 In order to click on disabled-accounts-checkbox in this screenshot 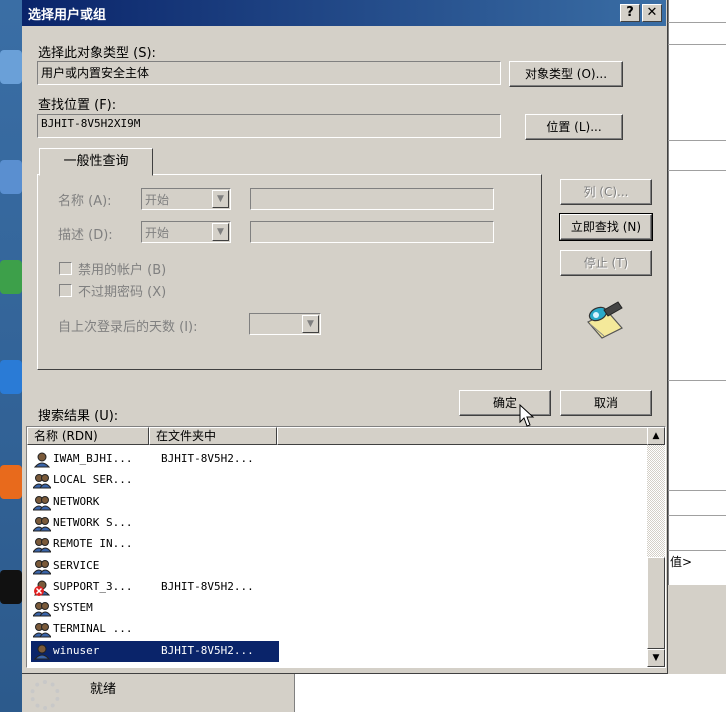, I will do `click(65, 268)`.